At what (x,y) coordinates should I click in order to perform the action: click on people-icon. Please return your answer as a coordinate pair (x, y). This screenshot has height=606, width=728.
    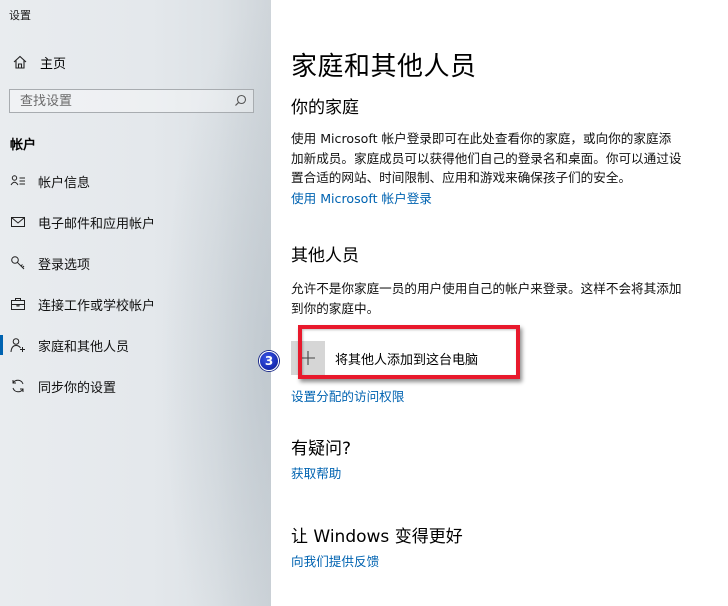
    Looking at the image, I should click on (18, 345).